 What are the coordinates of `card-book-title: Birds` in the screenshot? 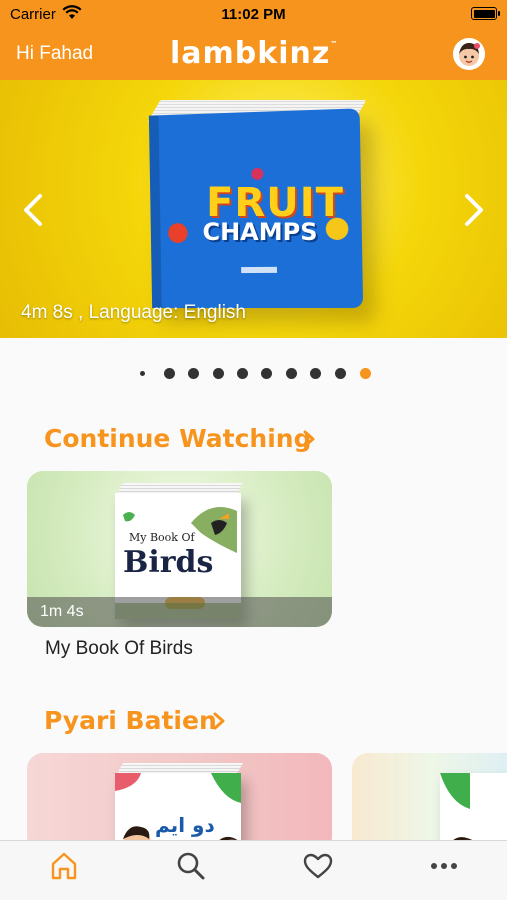 It's located at (168, 562).